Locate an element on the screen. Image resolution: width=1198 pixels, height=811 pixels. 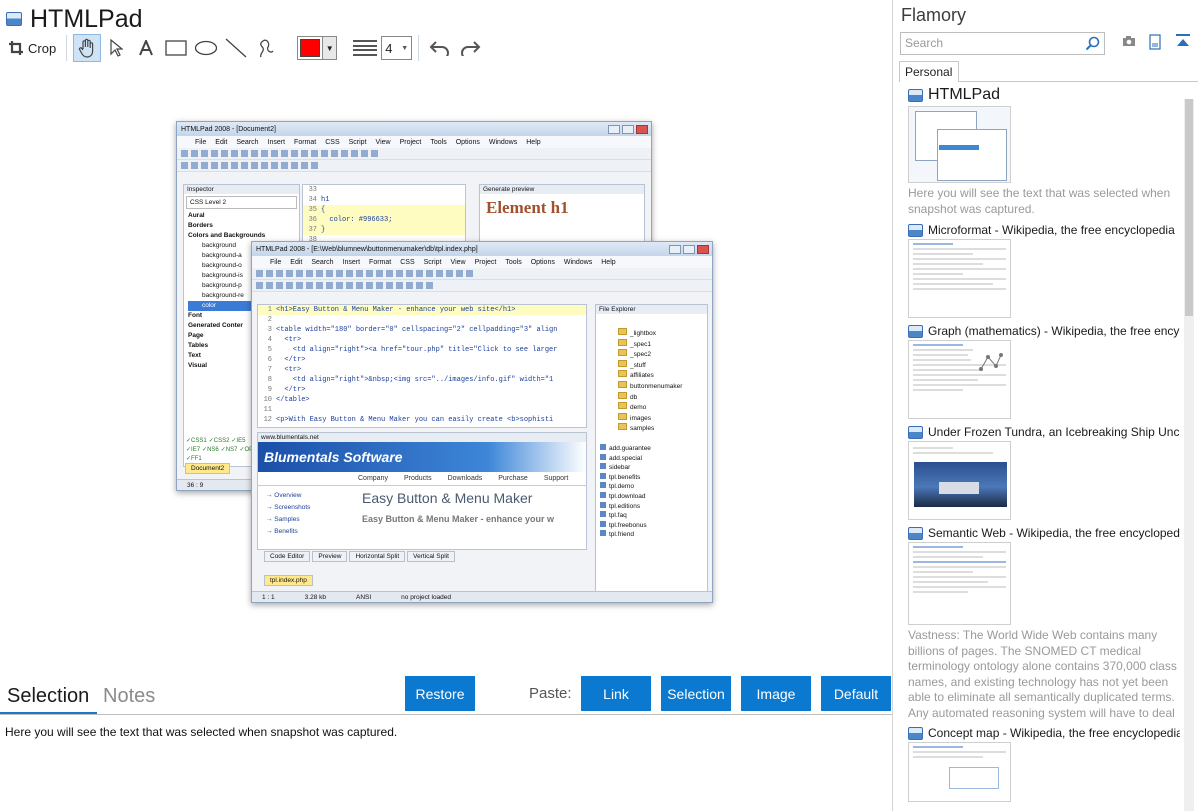
code-line: 11 is located at coordinates (422, 410).